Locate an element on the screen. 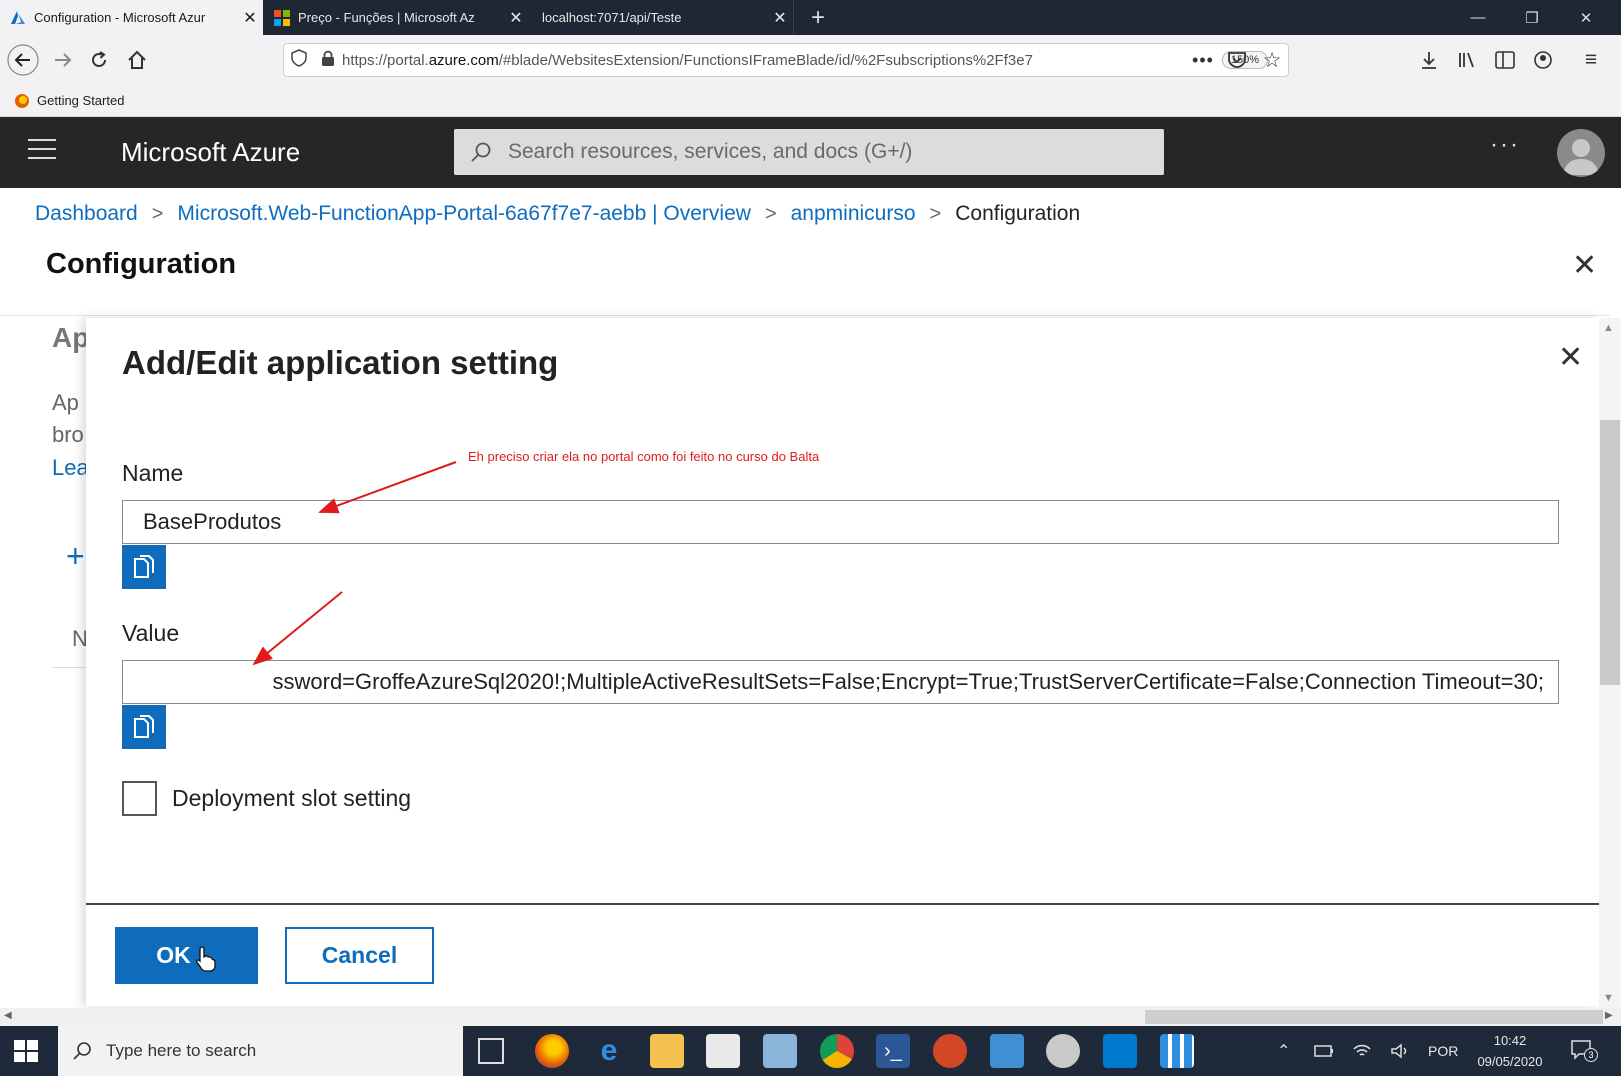 The width and height of the screenshot is (1621, 1076). more-options-icon: ··· is located at coordinates (1505, 145).